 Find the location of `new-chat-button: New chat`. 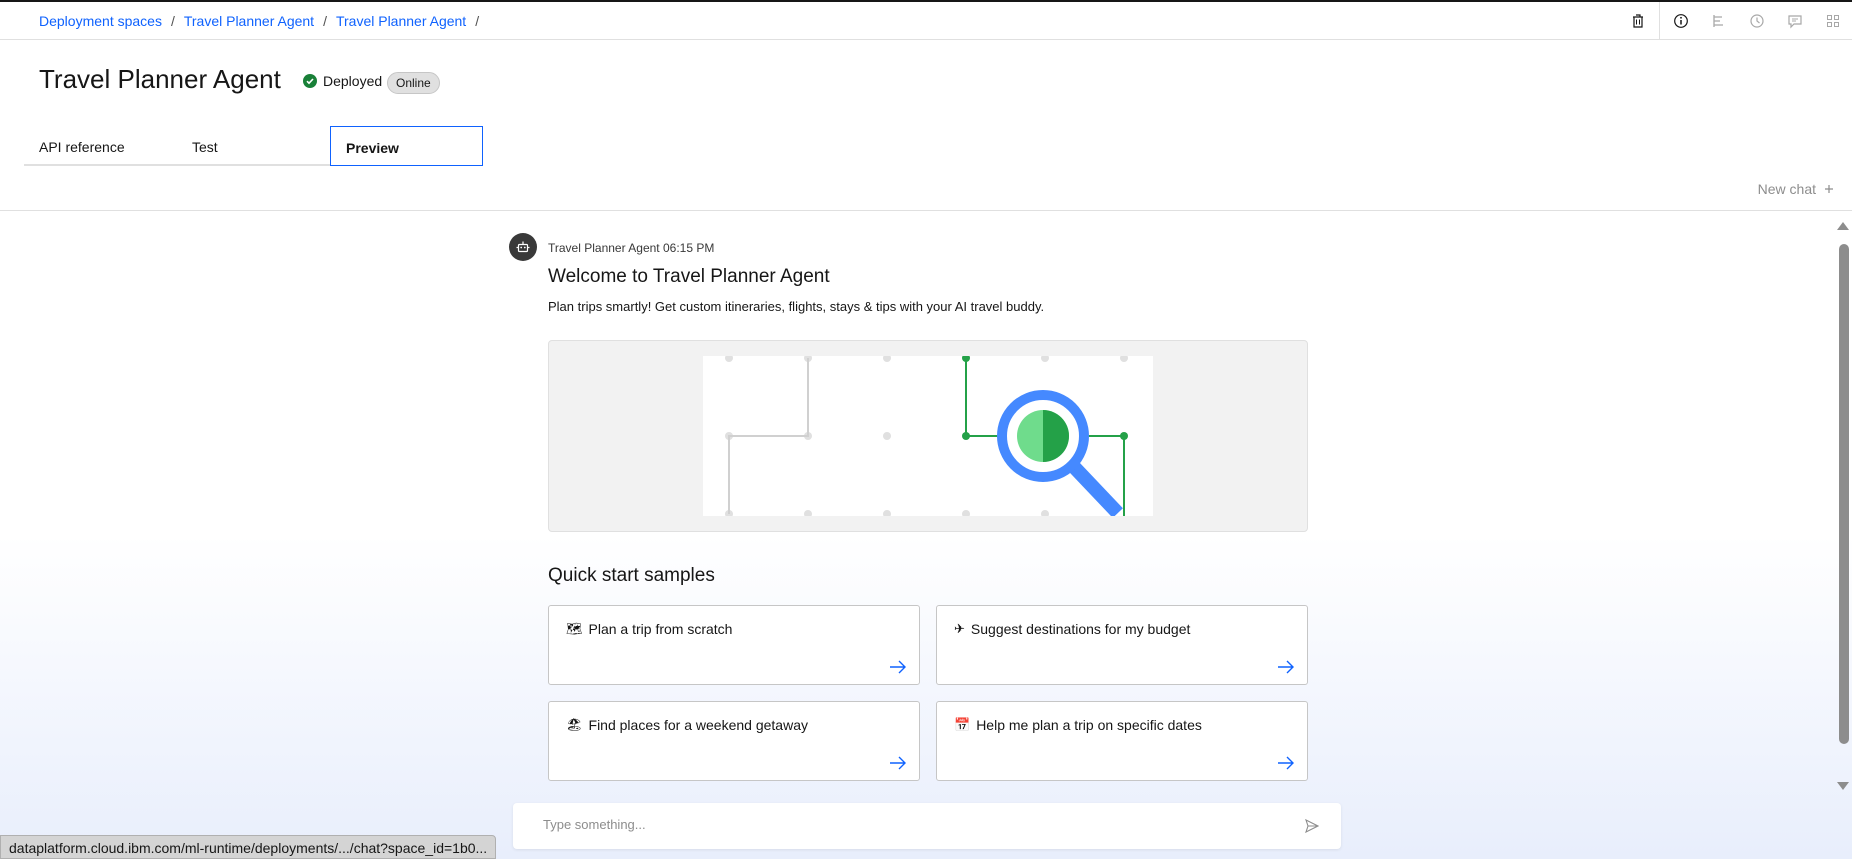

new-chat-button: New chat is located at coordinates (1796, 189).